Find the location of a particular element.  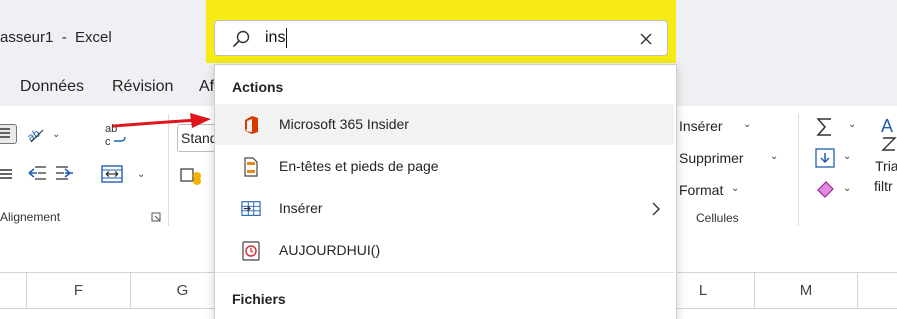

increase-indent-icon is located at coordinates (67, 173).